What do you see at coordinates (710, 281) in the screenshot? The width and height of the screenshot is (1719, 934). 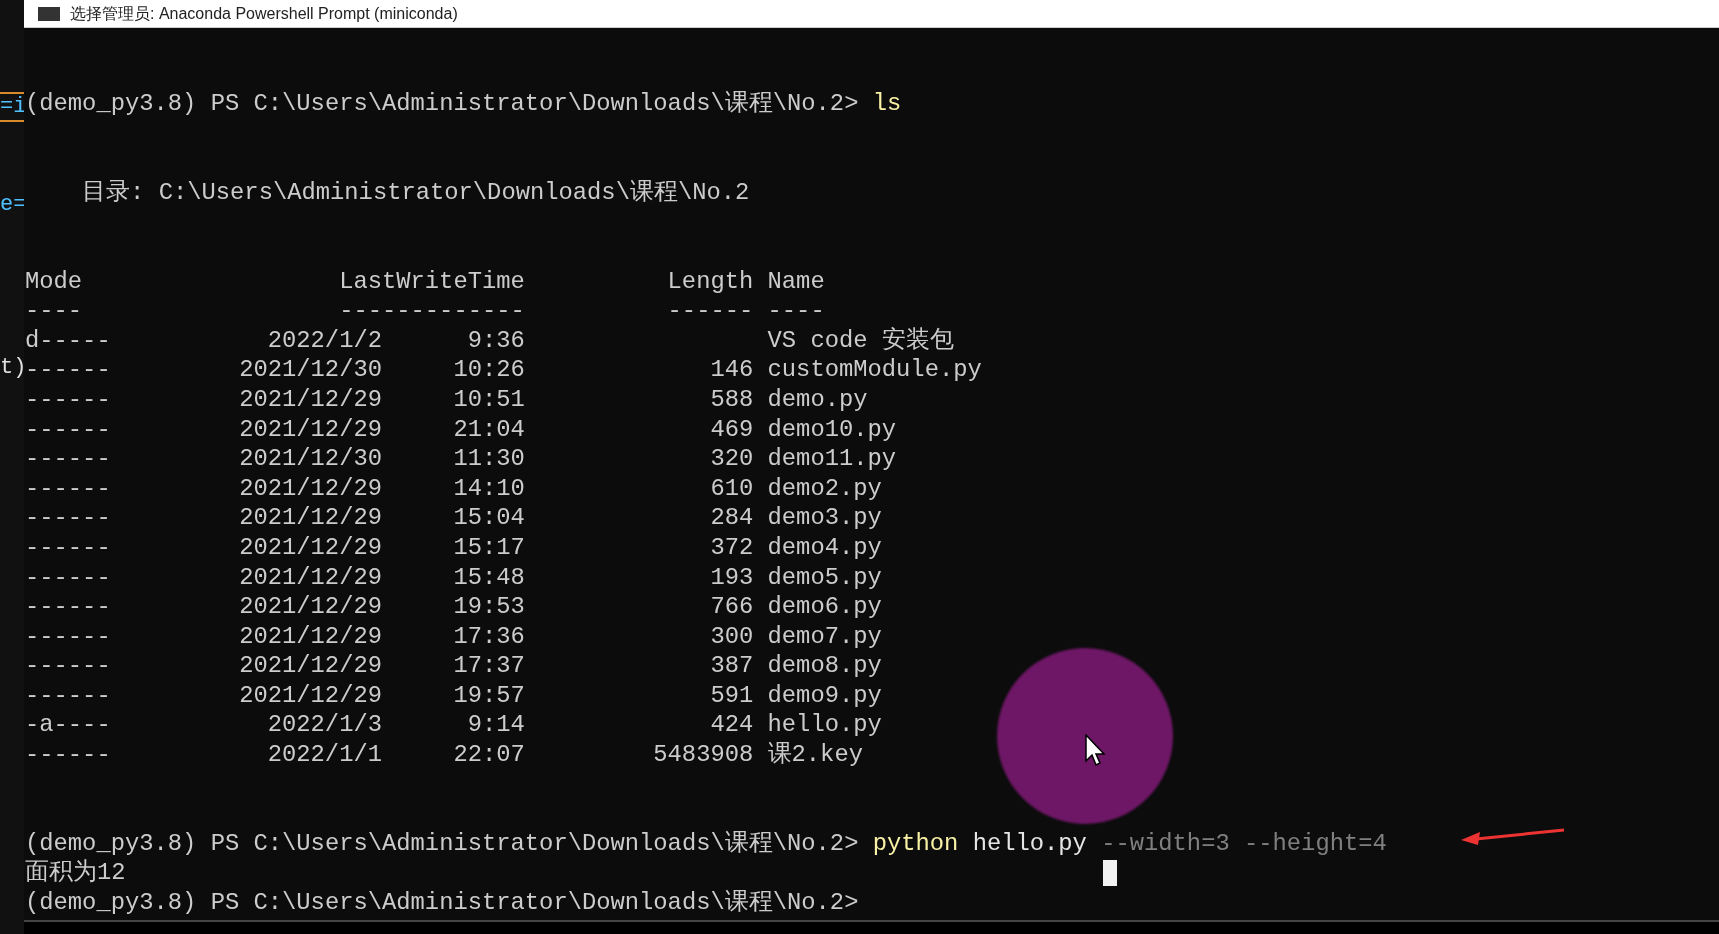 I see `column-header: Length` at bounding box center [710, 281].